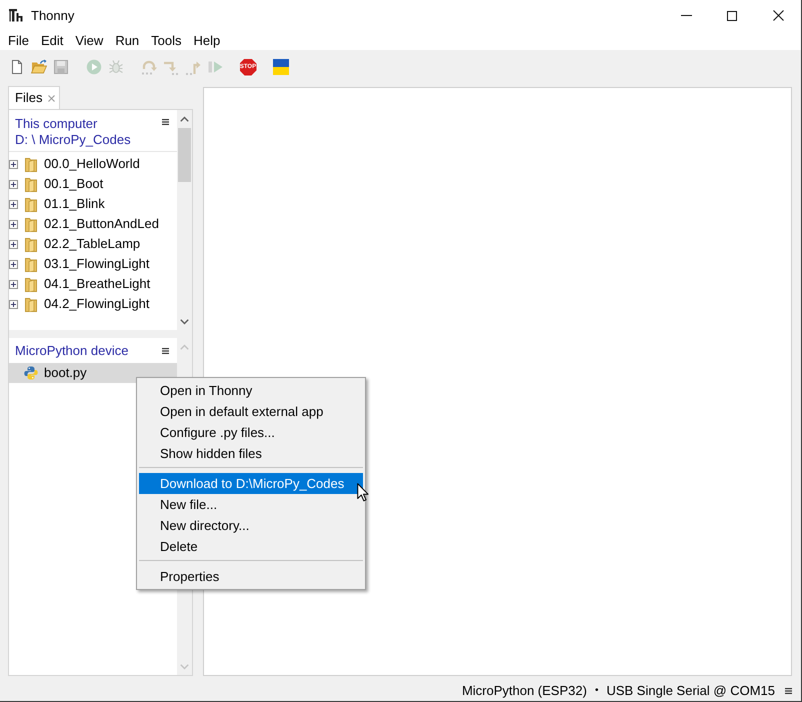 Image resolution: width=802 pixels, height=702 pixels. I want to click on tree-row: 00.0_HelloWorld, so click(93, 164).